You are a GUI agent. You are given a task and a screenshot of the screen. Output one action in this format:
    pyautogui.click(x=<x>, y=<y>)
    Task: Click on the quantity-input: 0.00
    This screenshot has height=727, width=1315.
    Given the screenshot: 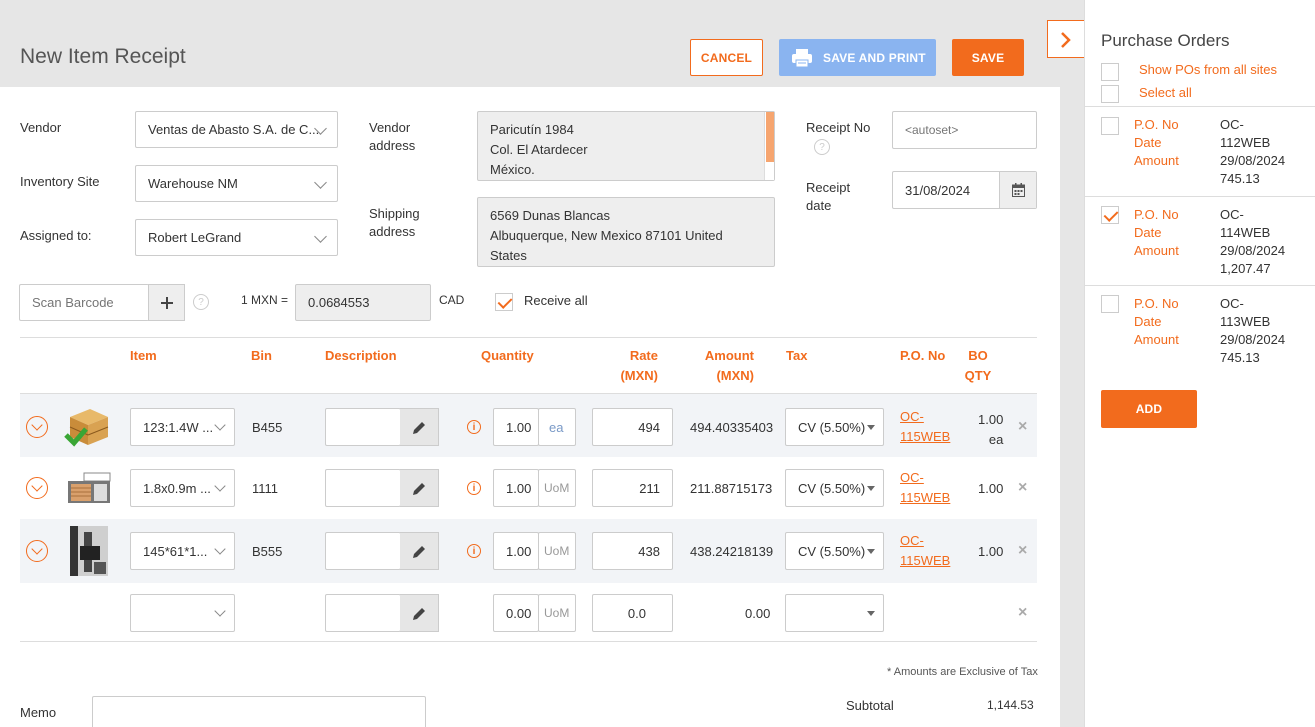 What is the action you would take?
    pyautogui.click(x=516, y=613)
    